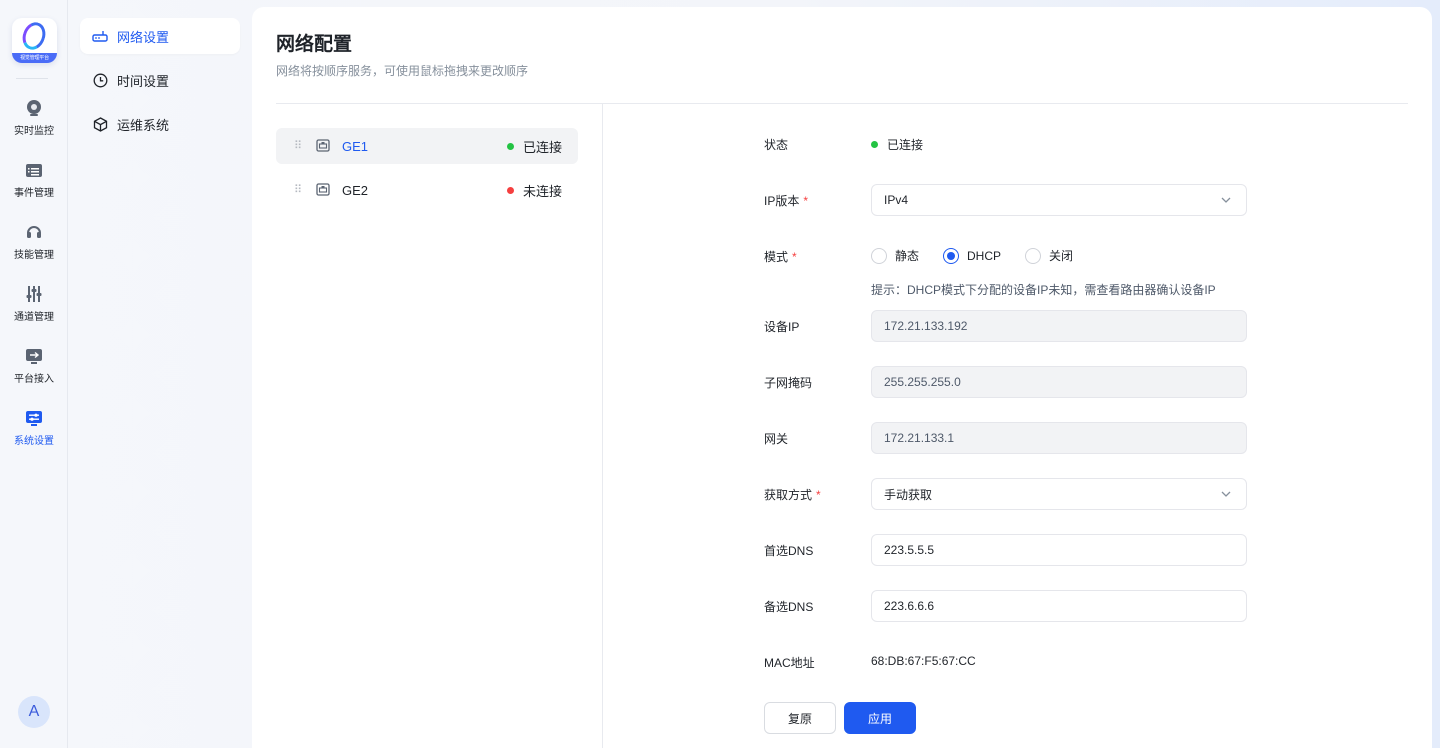  Describe the element at coordinates (1059, 438) in the screenshot. I see `gateway-field: 172.21.133.1` at that location.